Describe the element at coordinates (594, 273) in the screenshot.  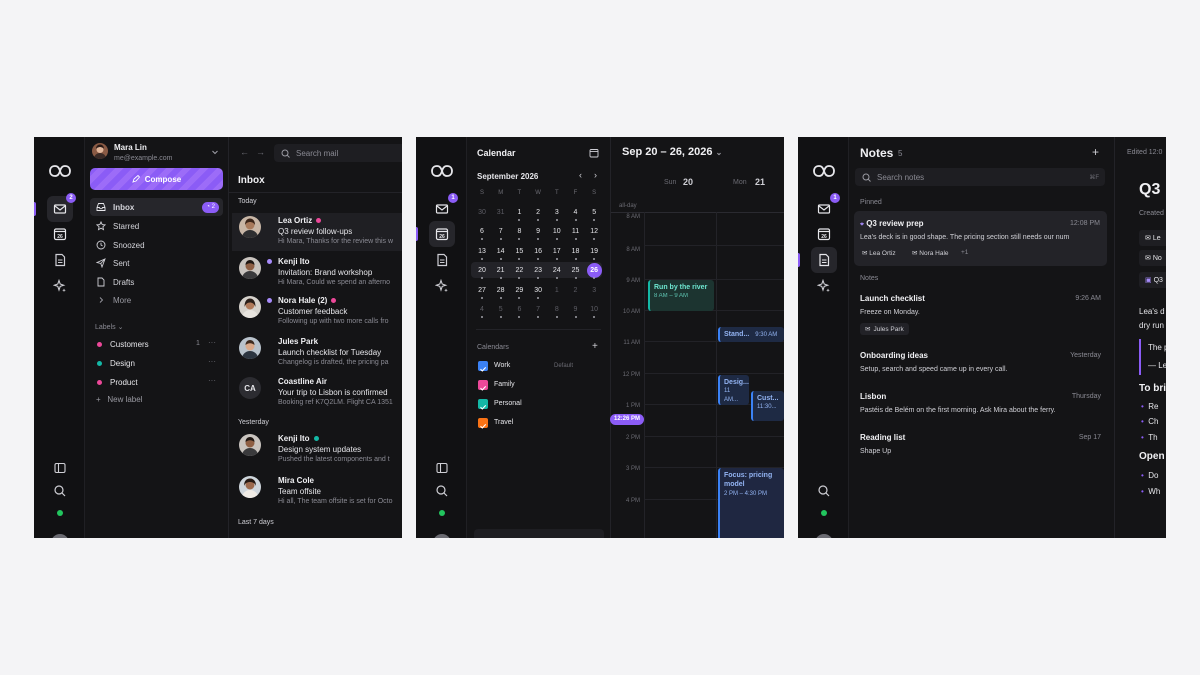
I see `calendar-day: 26` at that location.